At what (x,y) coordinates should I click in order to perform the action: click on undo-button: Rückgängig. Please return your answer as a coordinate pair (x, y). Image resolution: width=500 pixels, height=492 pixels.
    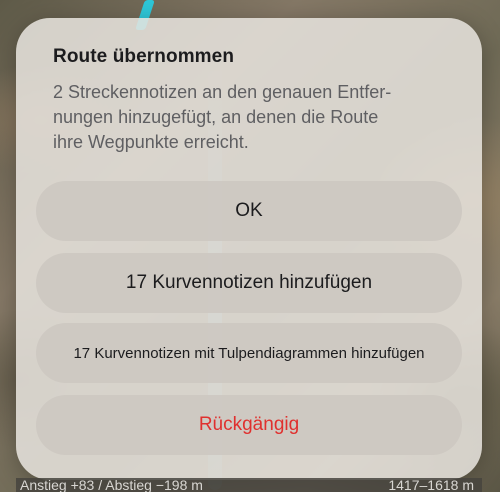
    Looking at the image, I should click on (249, 425).